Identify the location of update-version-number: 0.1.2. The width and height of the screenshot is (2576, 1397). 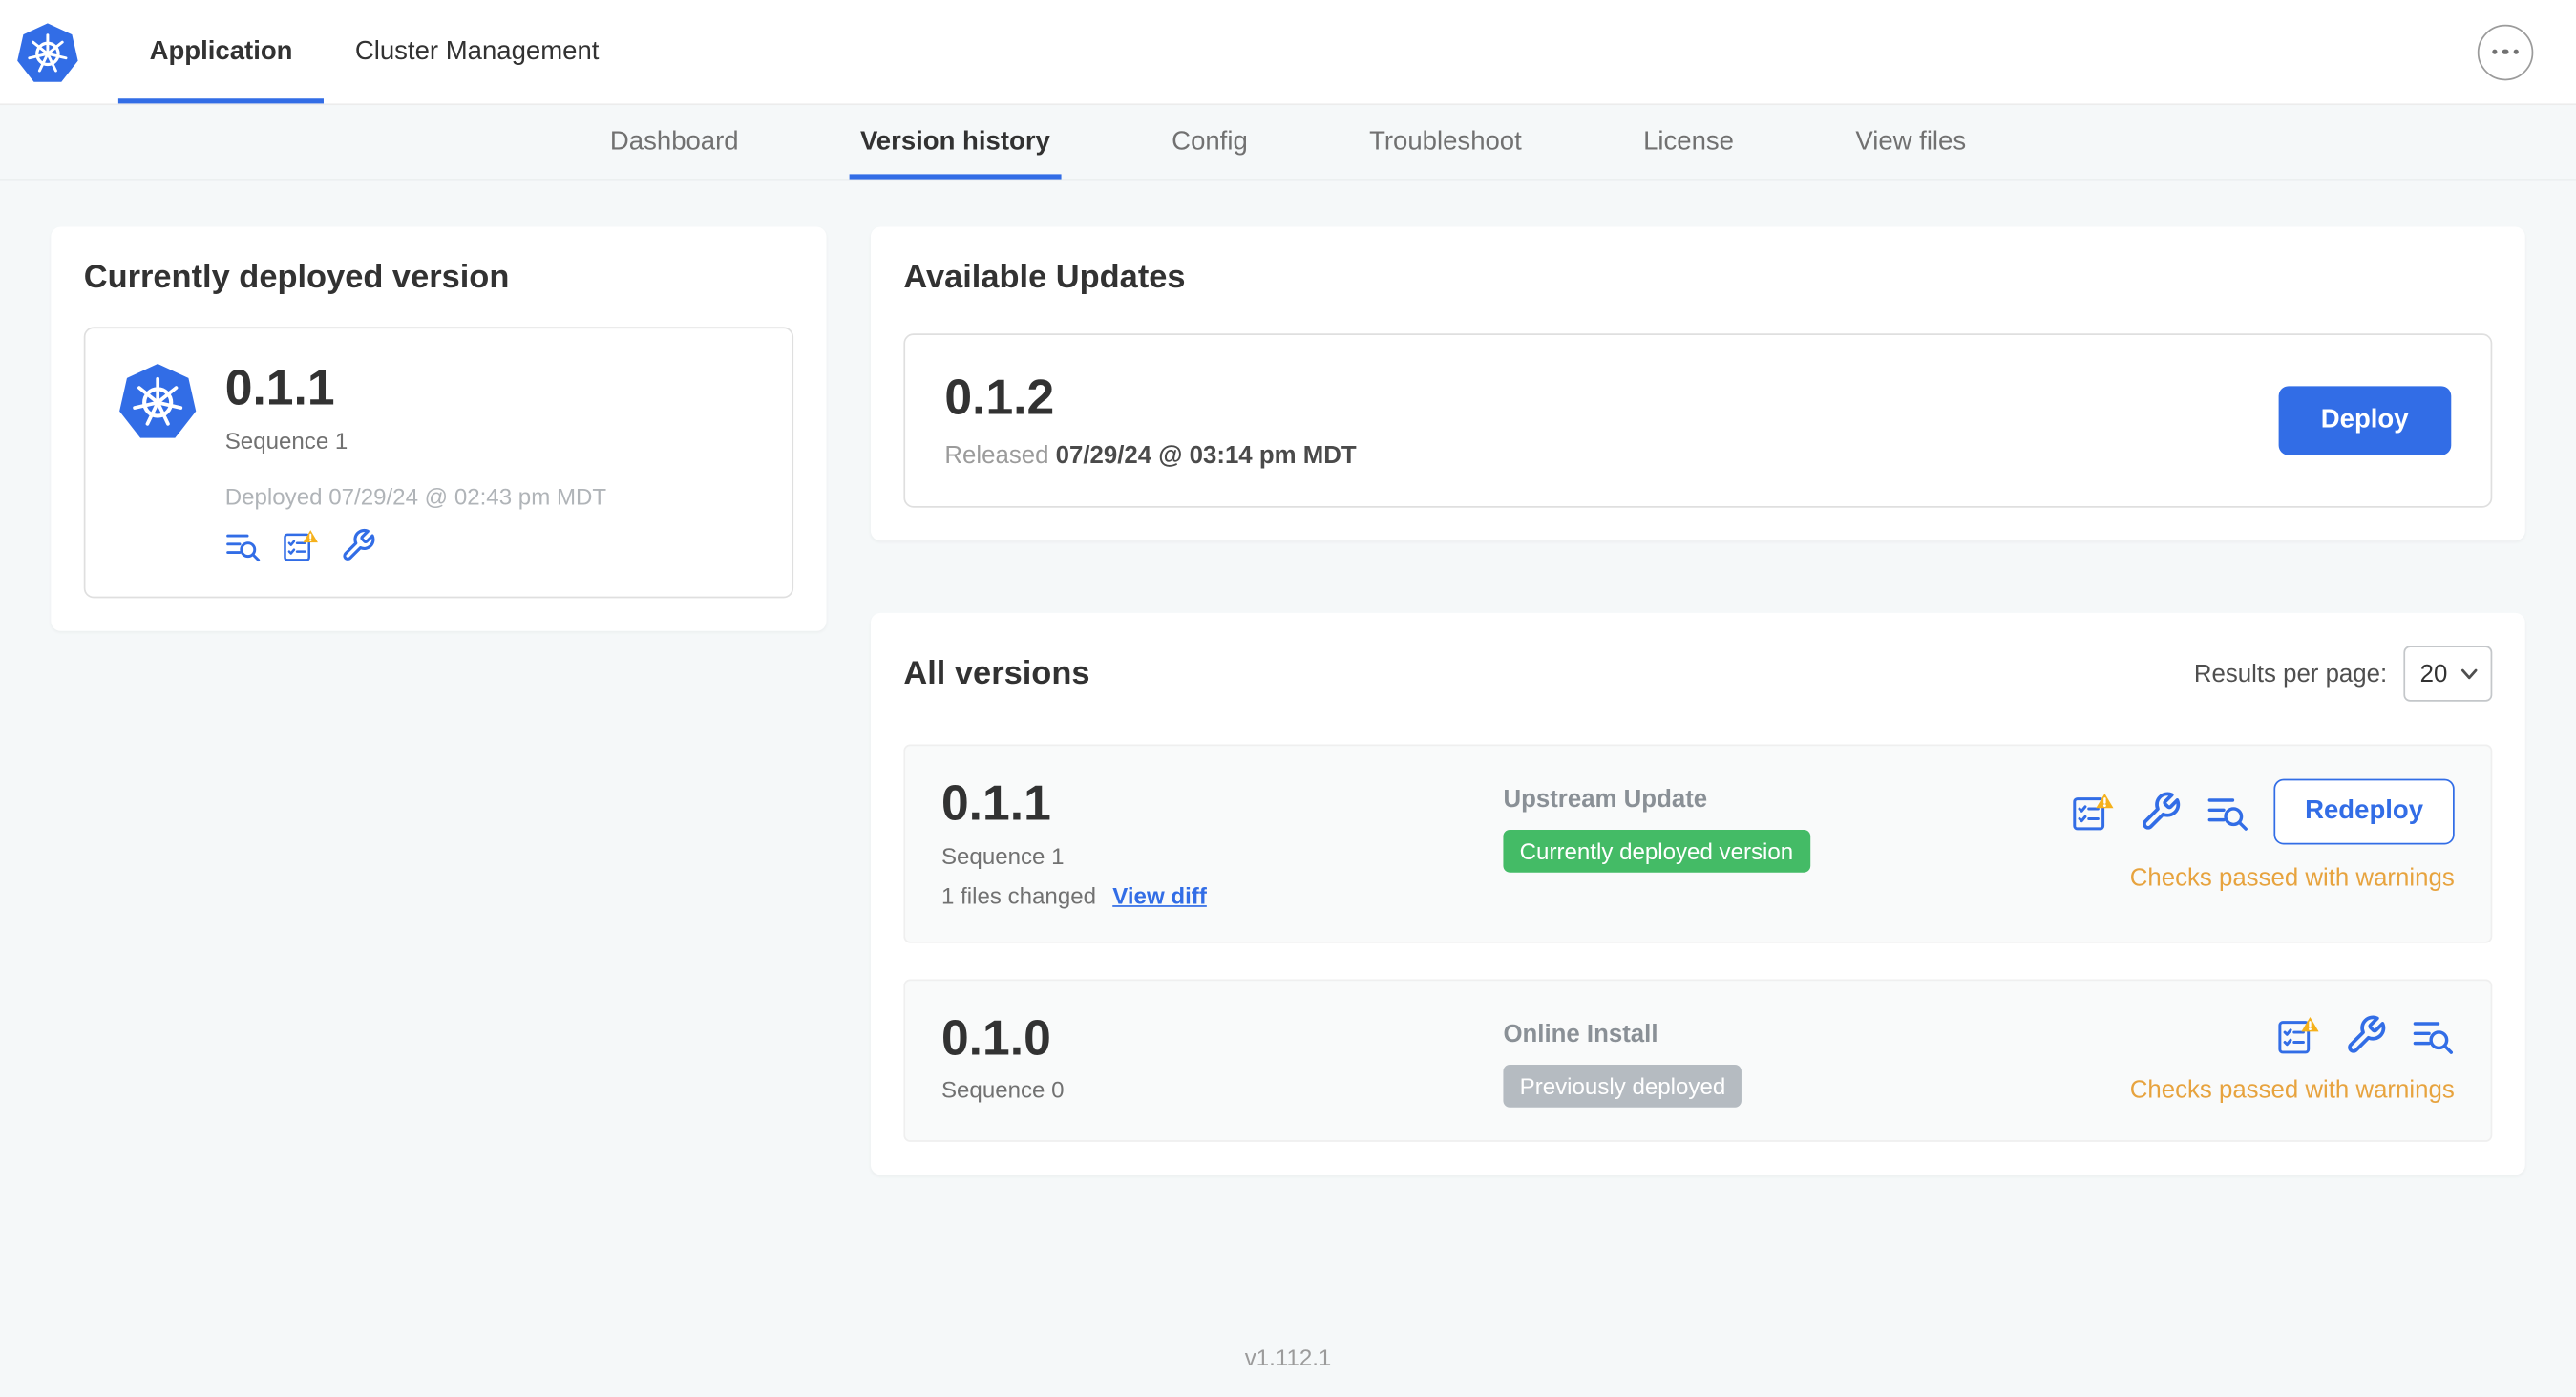
(999, 398).